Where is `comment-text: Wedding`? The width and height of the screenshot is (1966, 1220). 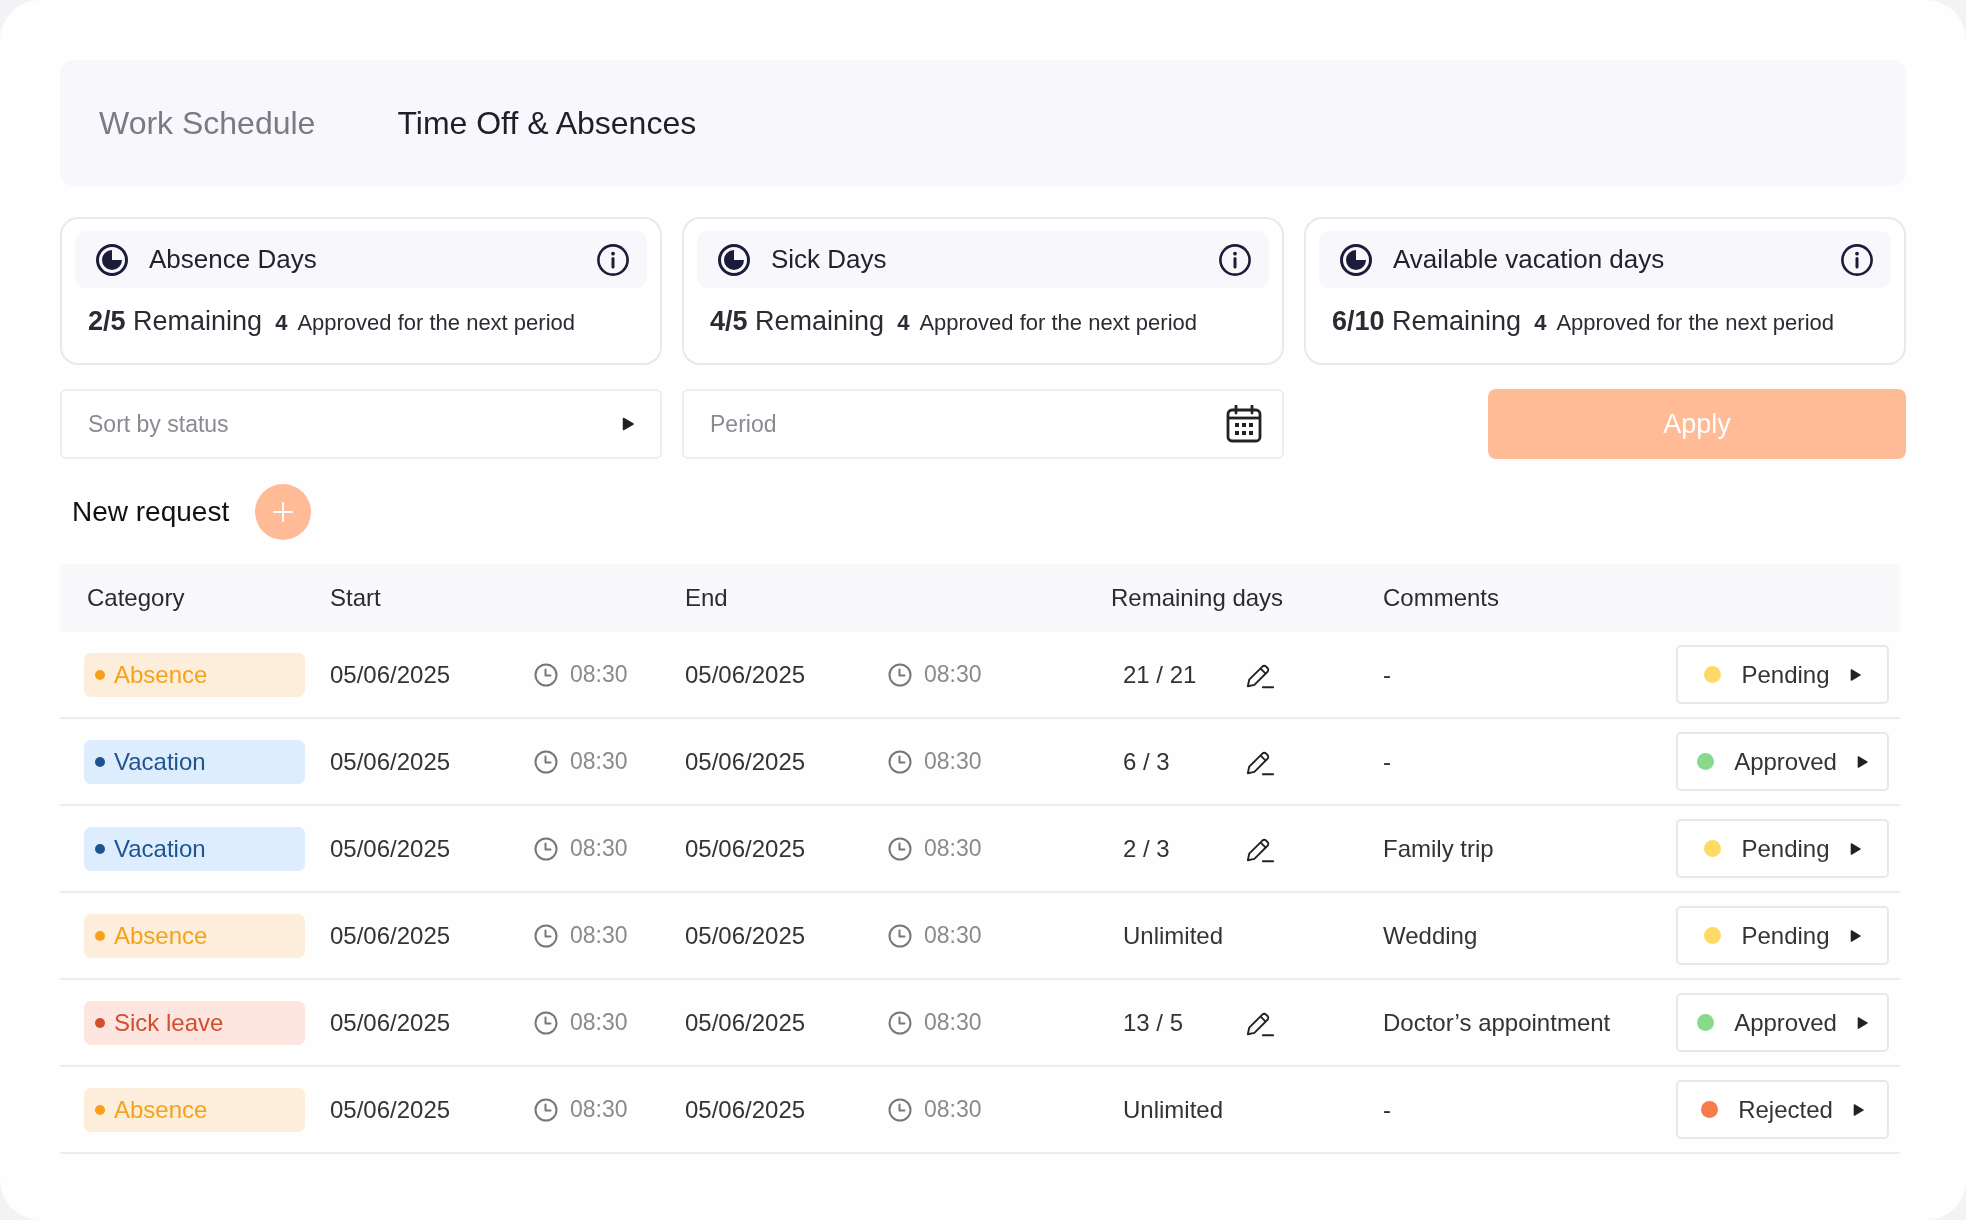 comment-text: Wedding is located at coordinates (1431, 935).